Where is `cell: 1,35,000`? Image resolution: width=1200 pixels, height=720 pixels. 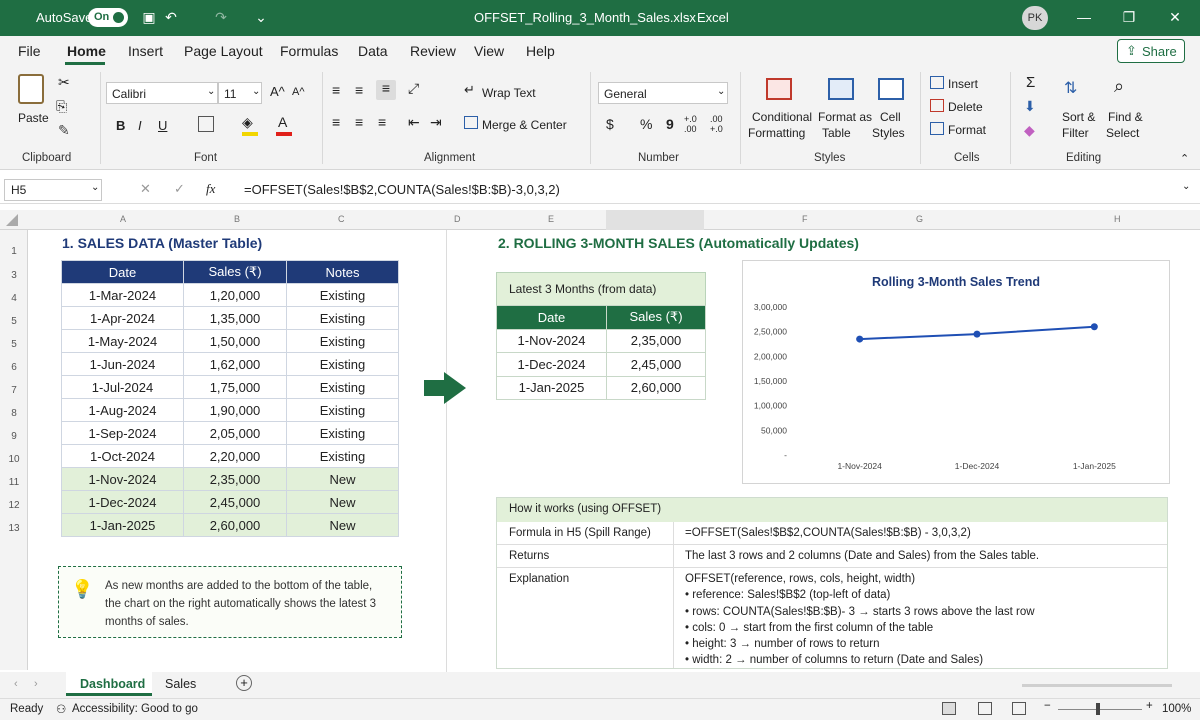 cell: 1,35,000 is located at coordinates (235, 318).